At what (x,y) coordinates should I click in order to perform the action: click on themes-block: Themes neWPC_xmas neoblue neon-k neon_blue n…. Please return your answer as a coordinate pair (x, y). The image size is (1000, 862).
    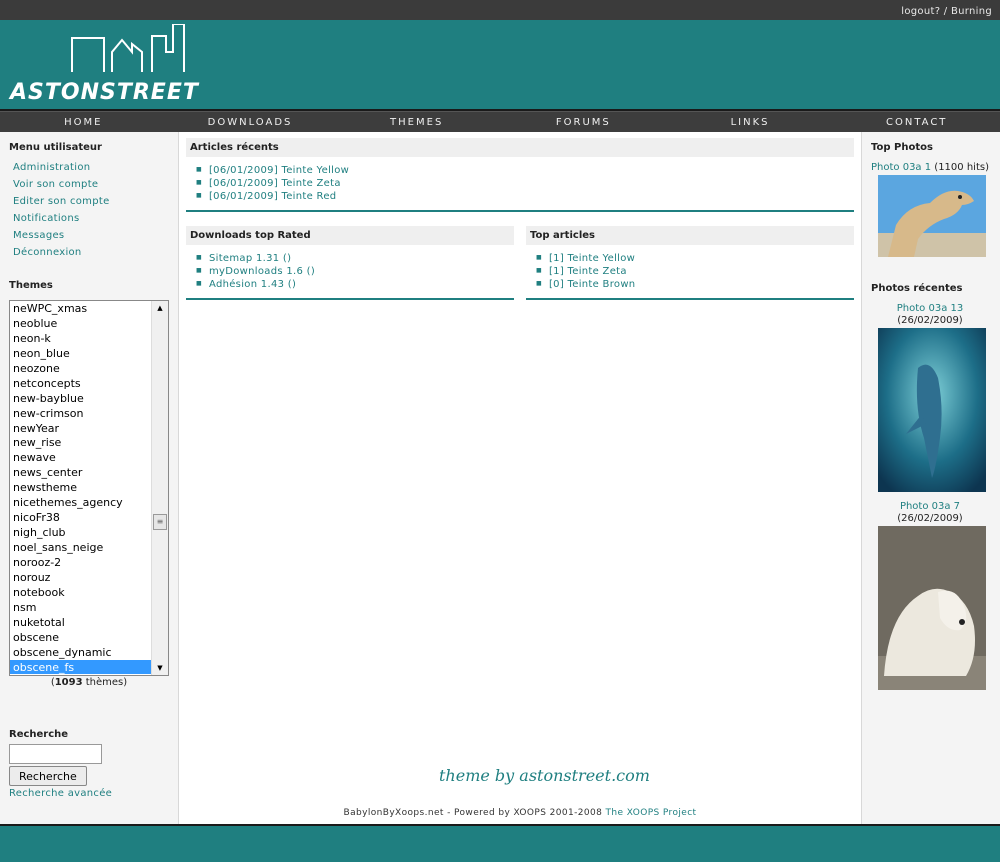
    Looking at the image, I should click on (93, 484).